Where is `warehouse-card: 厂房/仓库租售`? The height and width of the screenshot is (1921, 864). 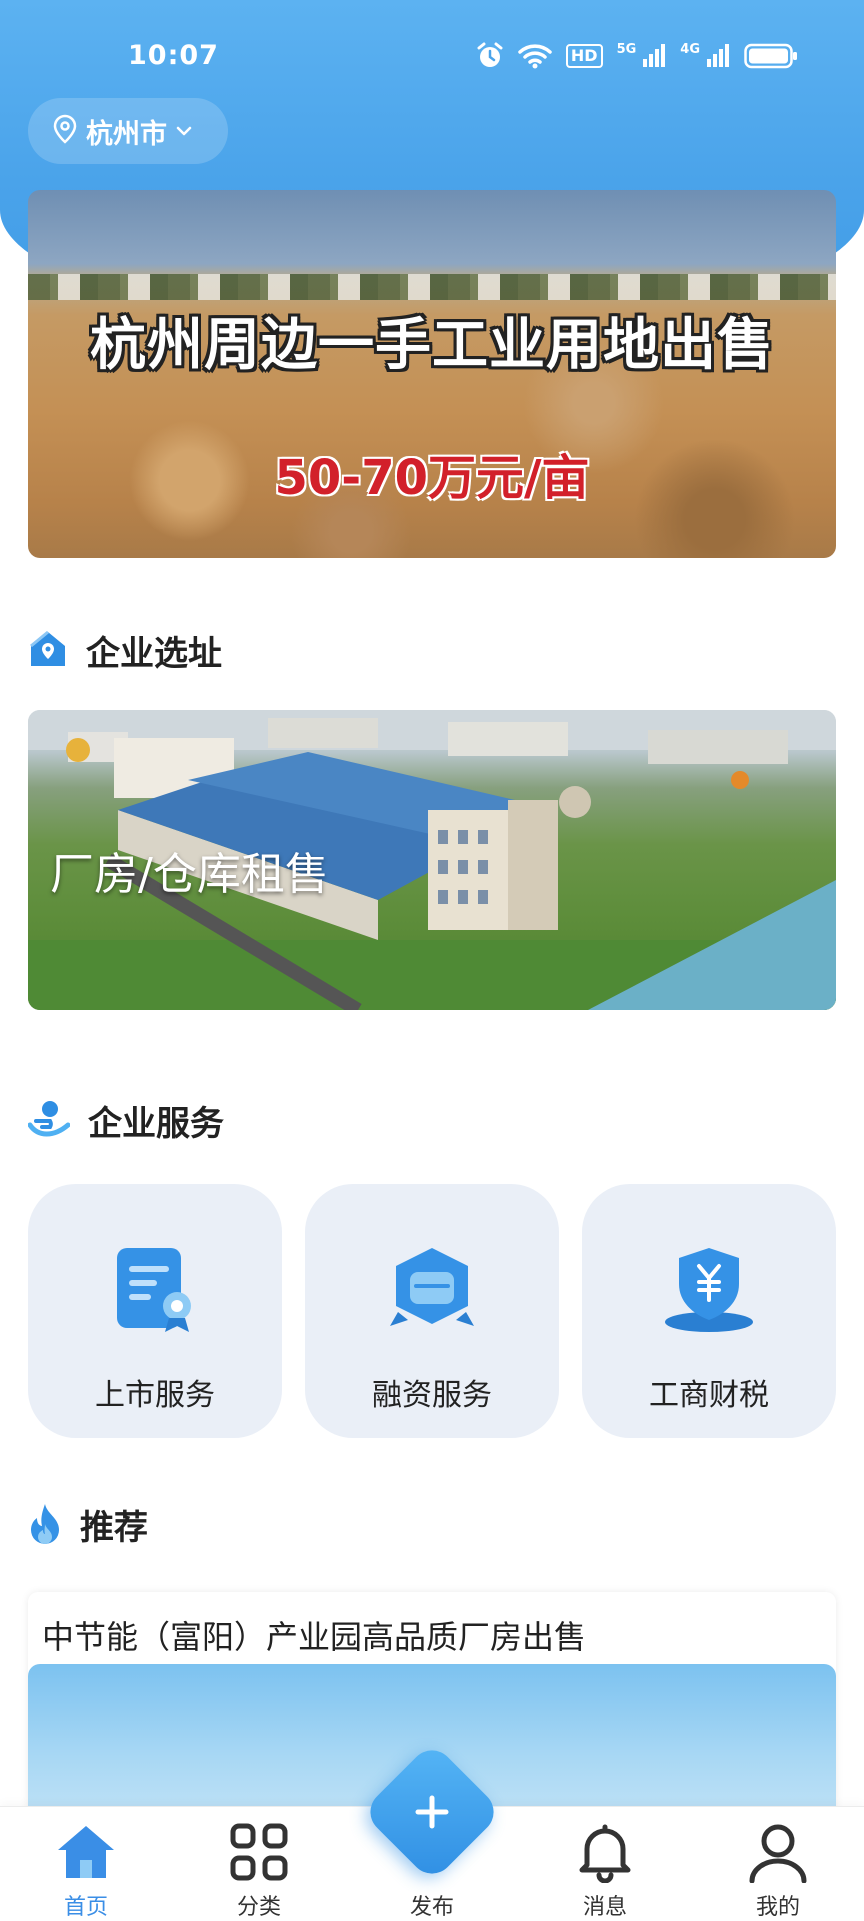
warehouse-card: 厂房/仓库租售 is located at coordinates (432, 860).